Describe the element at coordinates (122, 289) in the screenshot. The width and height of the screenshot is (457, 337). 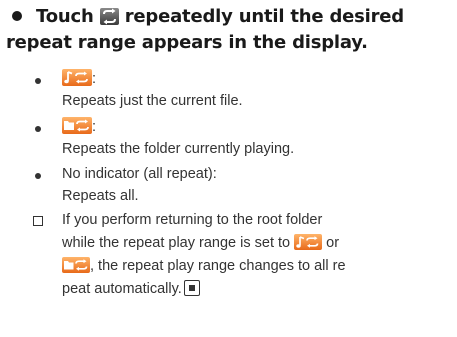
I see `note-line-4-text: peat automatically.` at that location.